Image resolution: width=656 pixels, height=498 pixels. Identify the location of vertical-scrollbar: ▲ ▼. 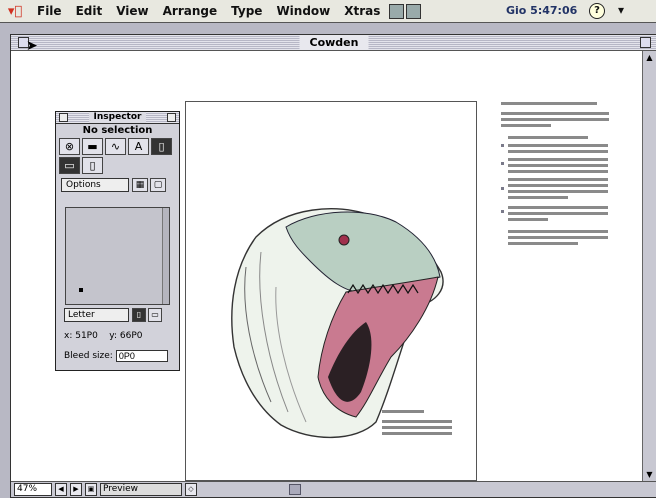
(649, 266).